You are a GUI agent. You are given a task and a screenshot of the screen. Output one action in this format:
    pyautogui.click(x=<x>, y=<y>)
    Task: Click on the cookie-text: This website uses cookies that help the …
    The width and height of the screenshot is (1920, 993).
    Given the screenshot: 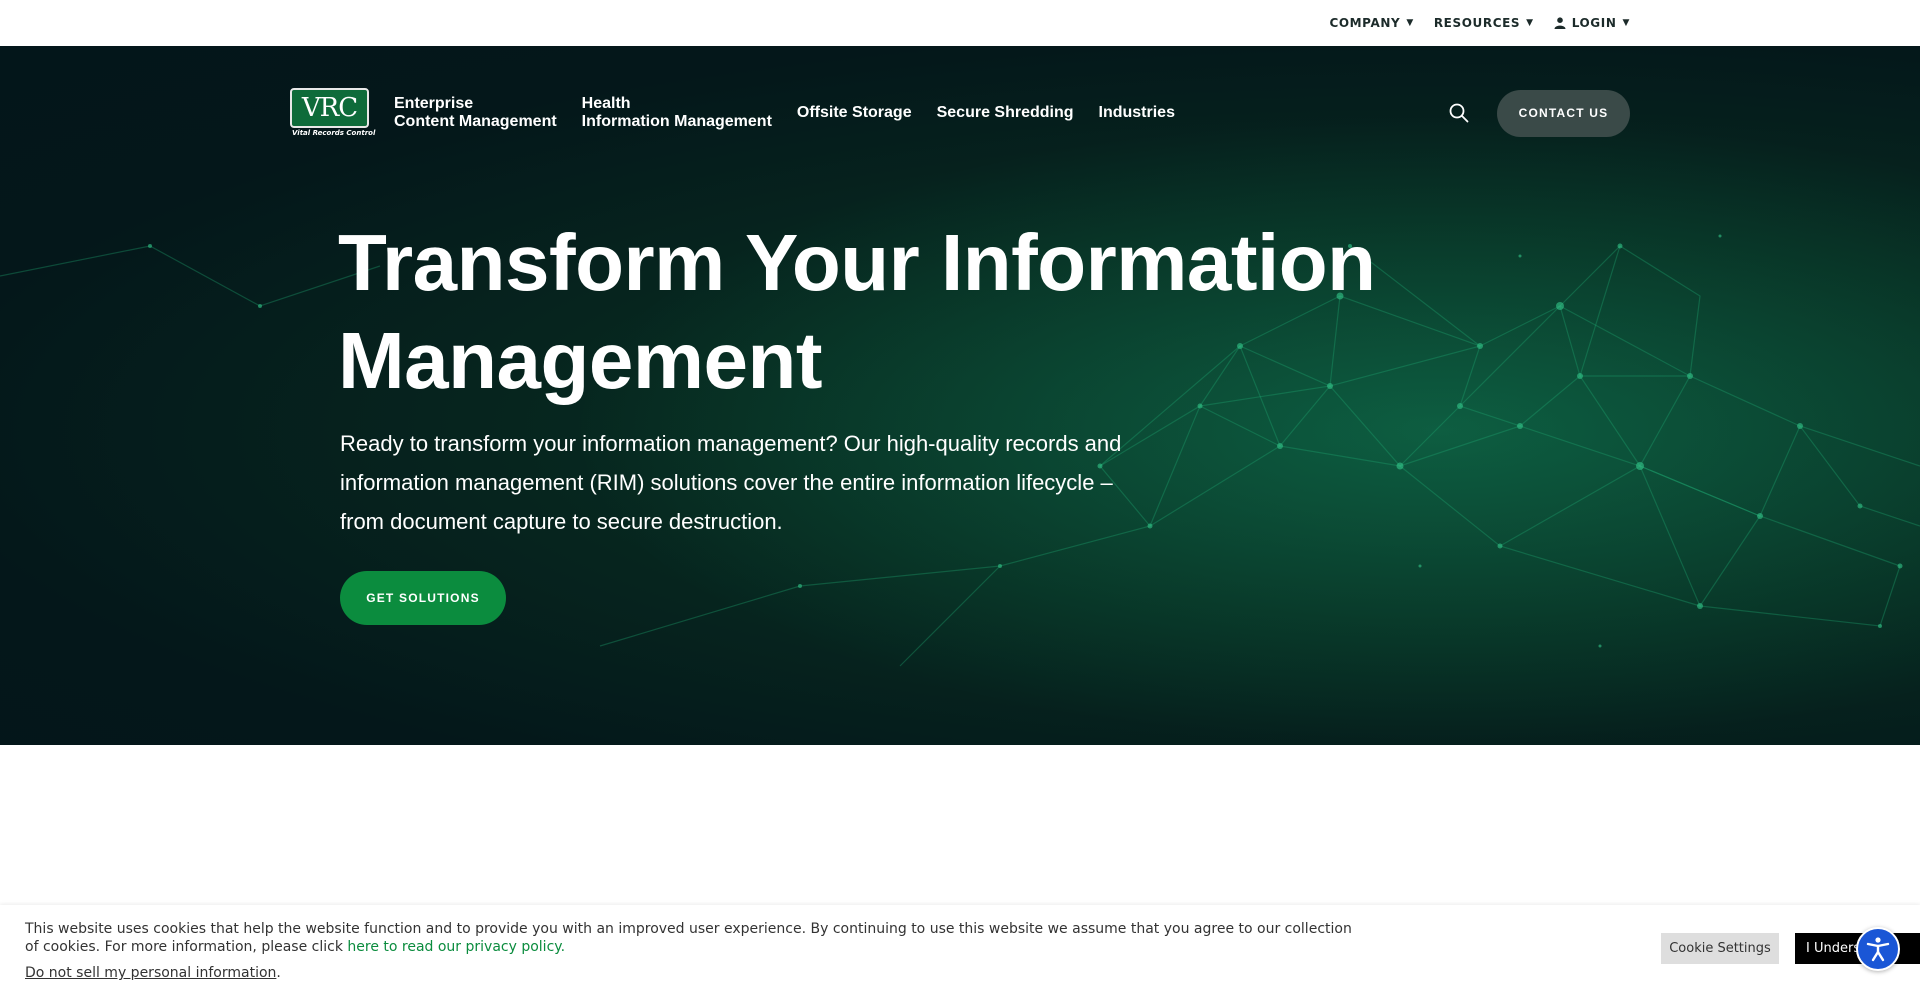 What is the action you would take?
    pyautogui.click(x=688, y=938)
    